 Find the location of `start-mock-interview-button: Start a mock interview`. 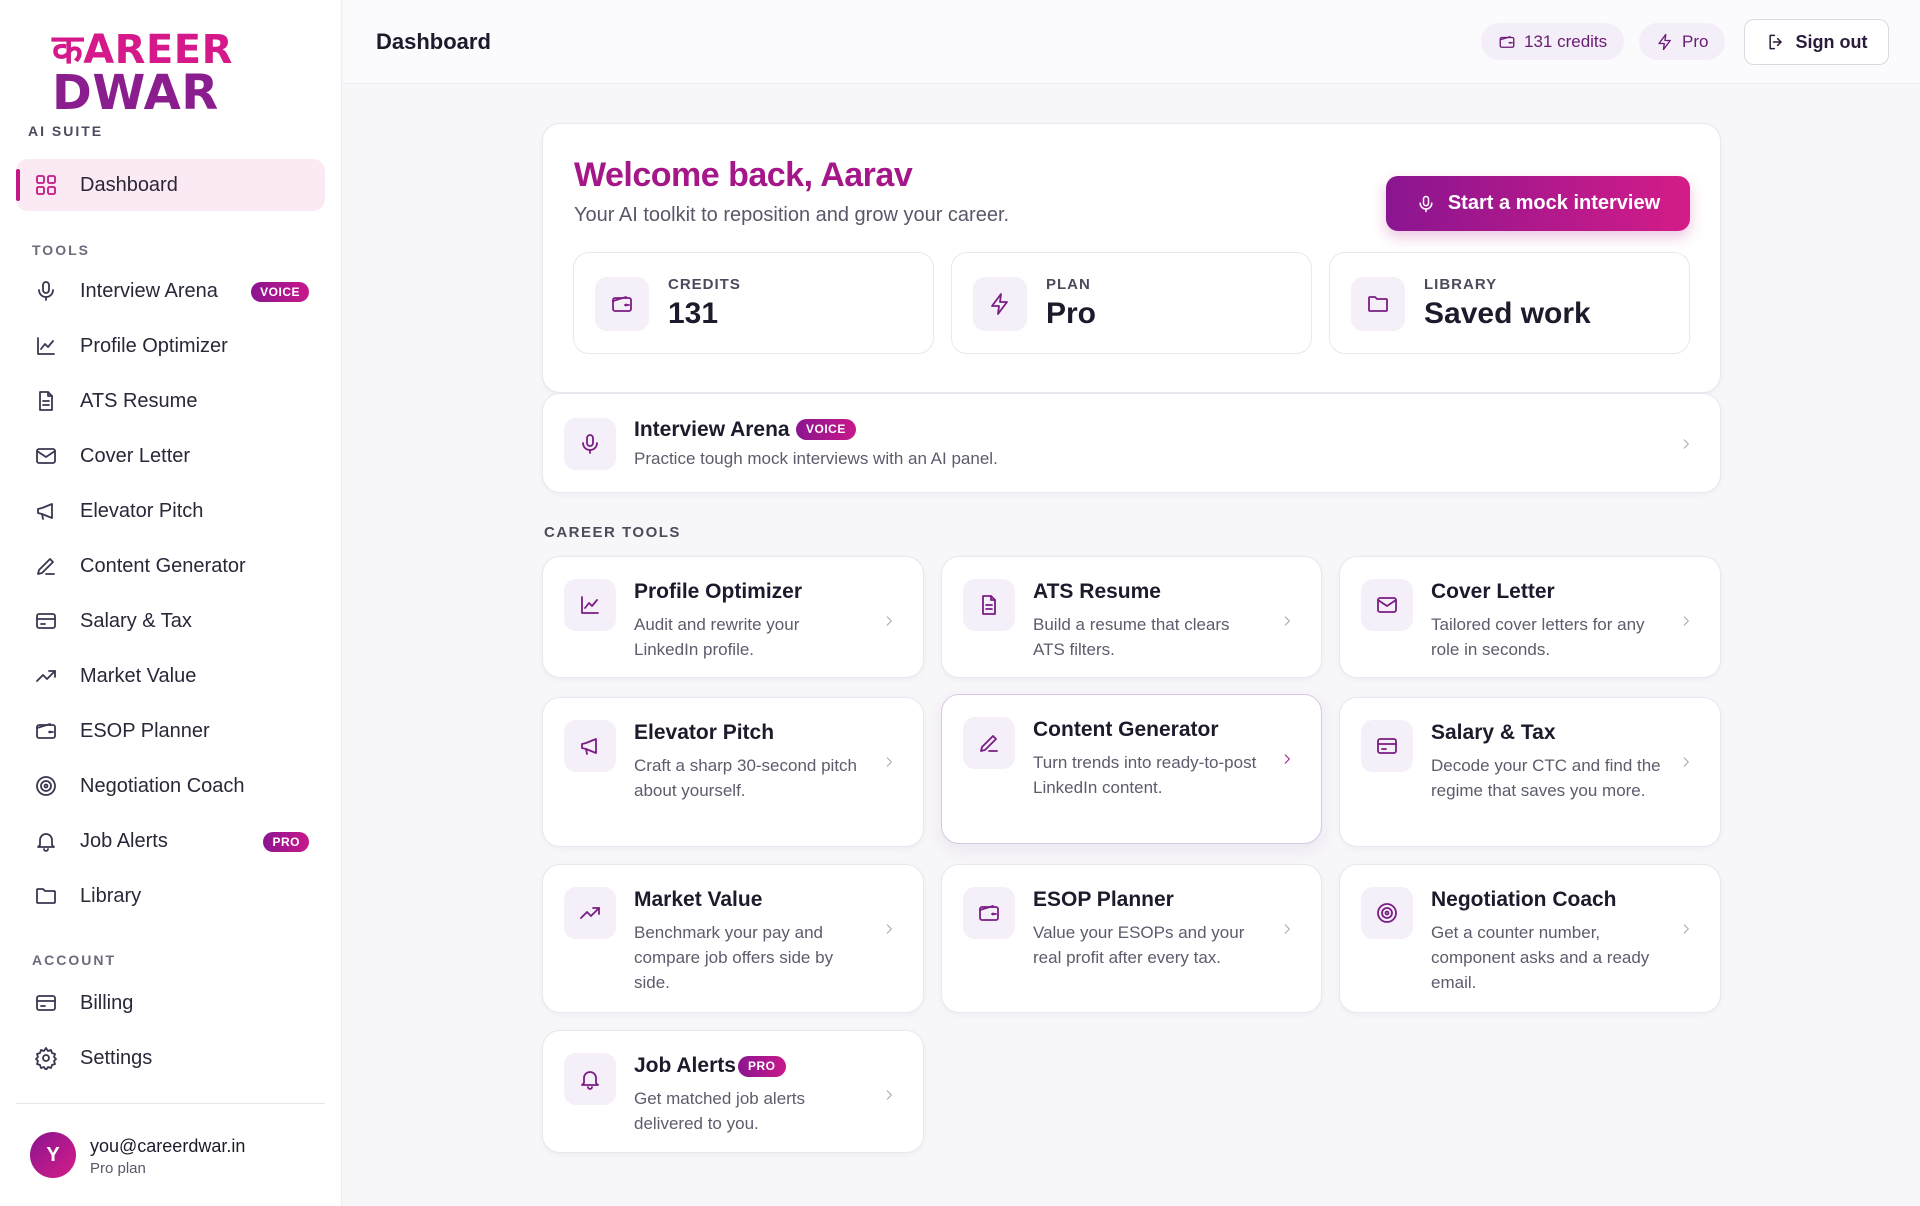

start-mock-interview-button: Start a mock interview is located at coordinates (1538, 203).